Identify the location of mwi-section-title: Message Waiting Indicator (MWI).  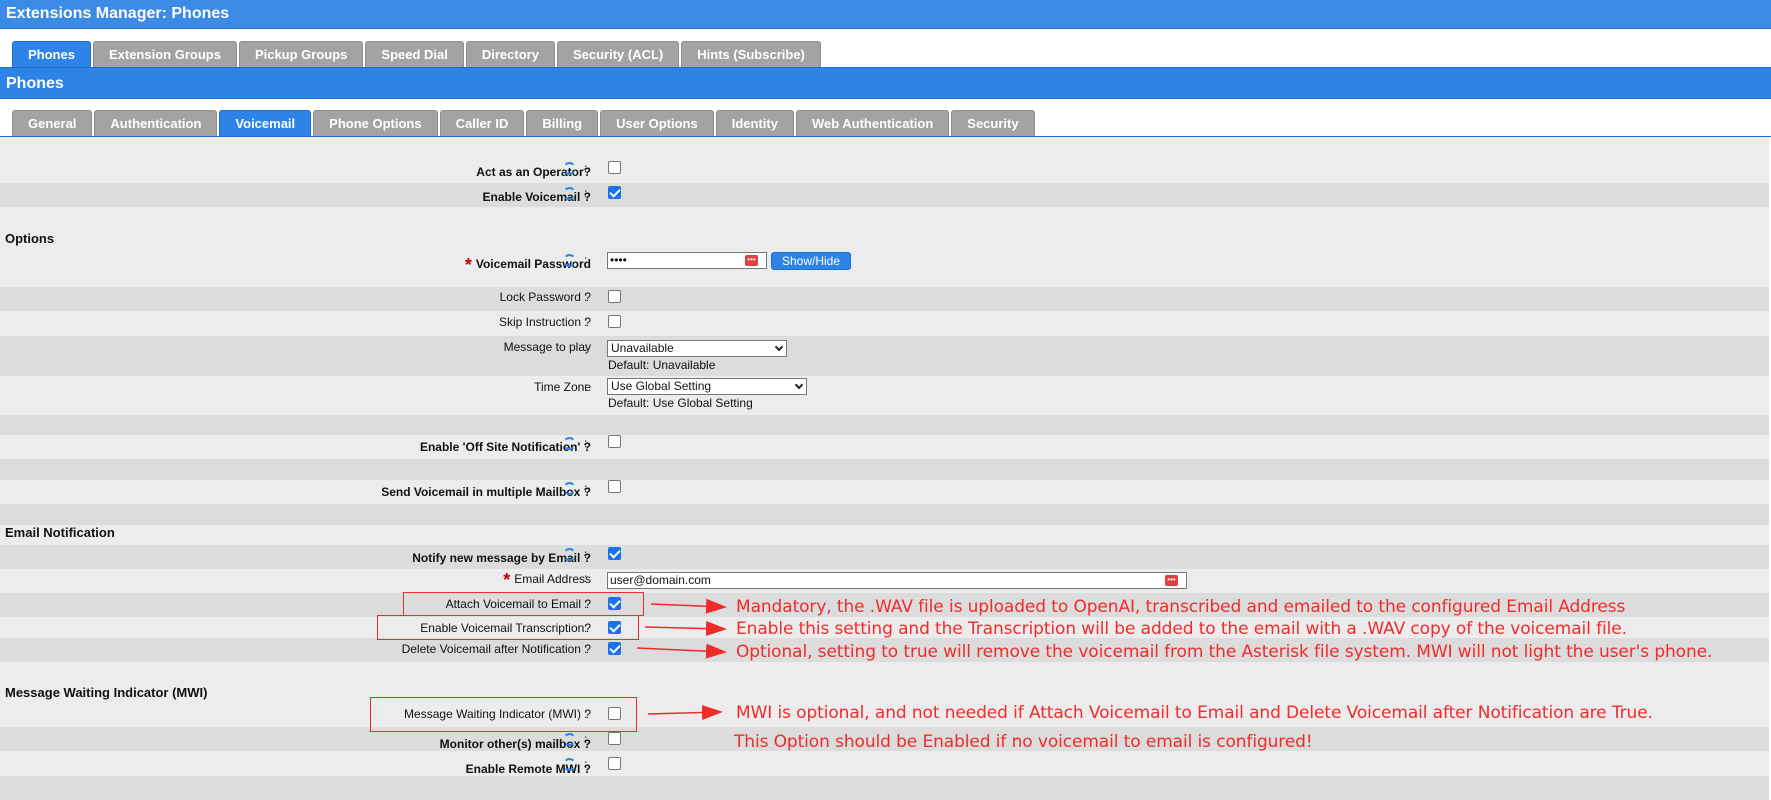
(106, 692).